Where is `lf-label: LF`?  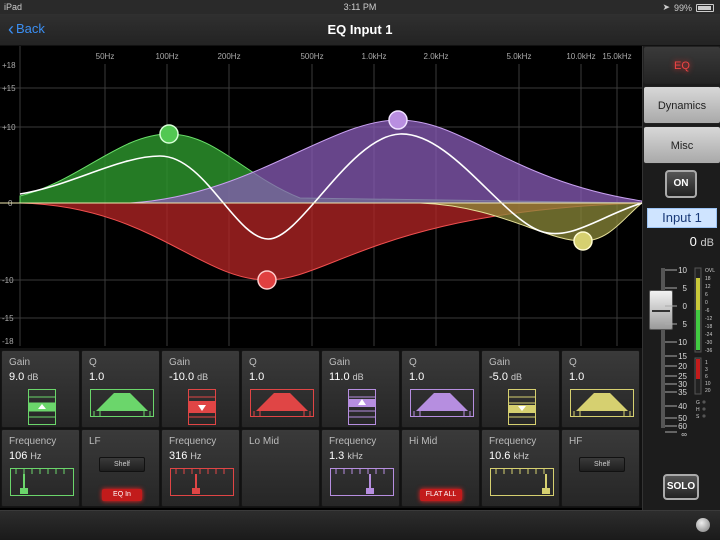
lf-label: LF is located at coordinates (95, 441).